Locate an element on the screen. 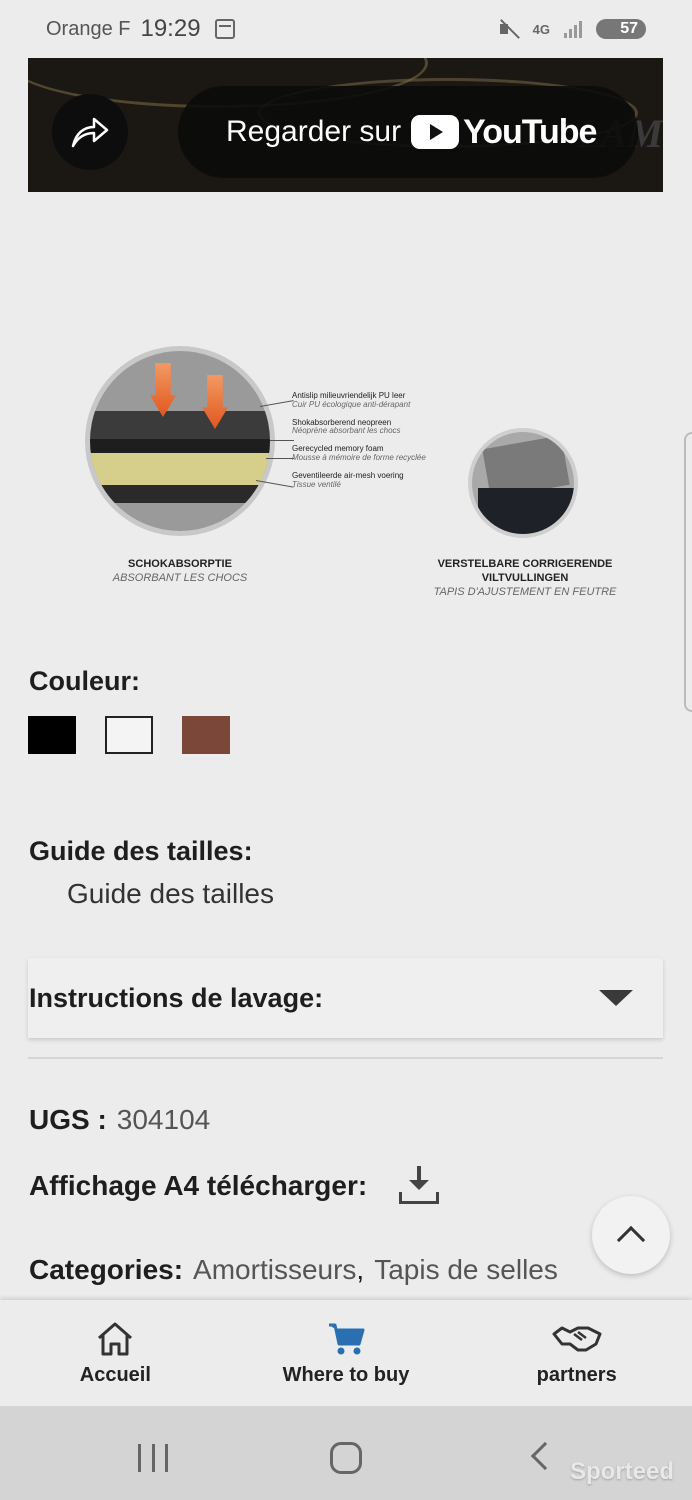 The width and height of the screenshot is (692, 1500). down-arrow-icon is located at coordinates (163, 390).